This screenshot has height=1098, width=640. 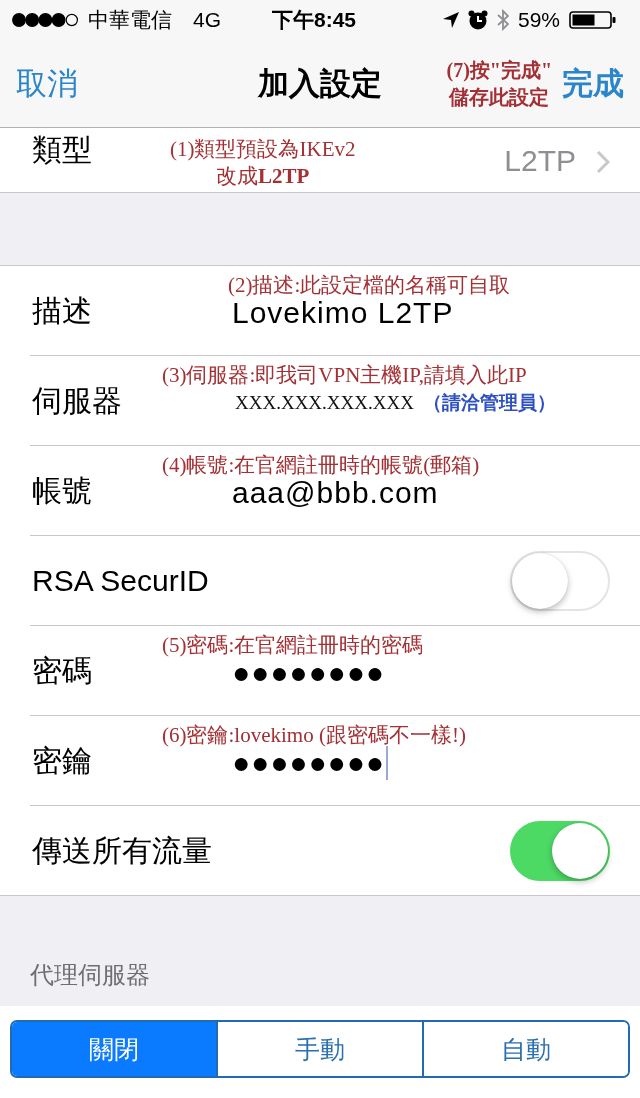 What do you see at coordinates (47, 83) in the screenshot?
I see `cancel-button: 取消` at bounding box center [47, 83].